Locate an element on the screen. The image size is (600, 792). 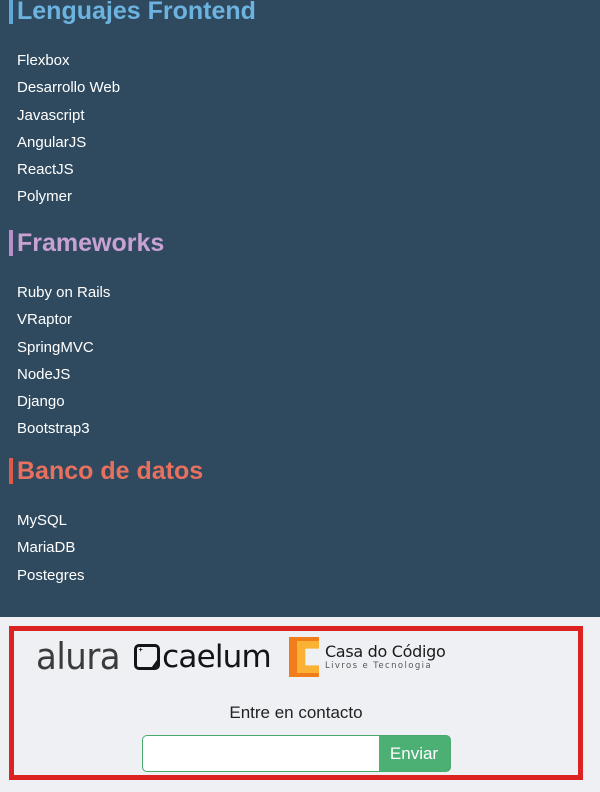
alura-logo: alura is located at coordinates (78, 657).